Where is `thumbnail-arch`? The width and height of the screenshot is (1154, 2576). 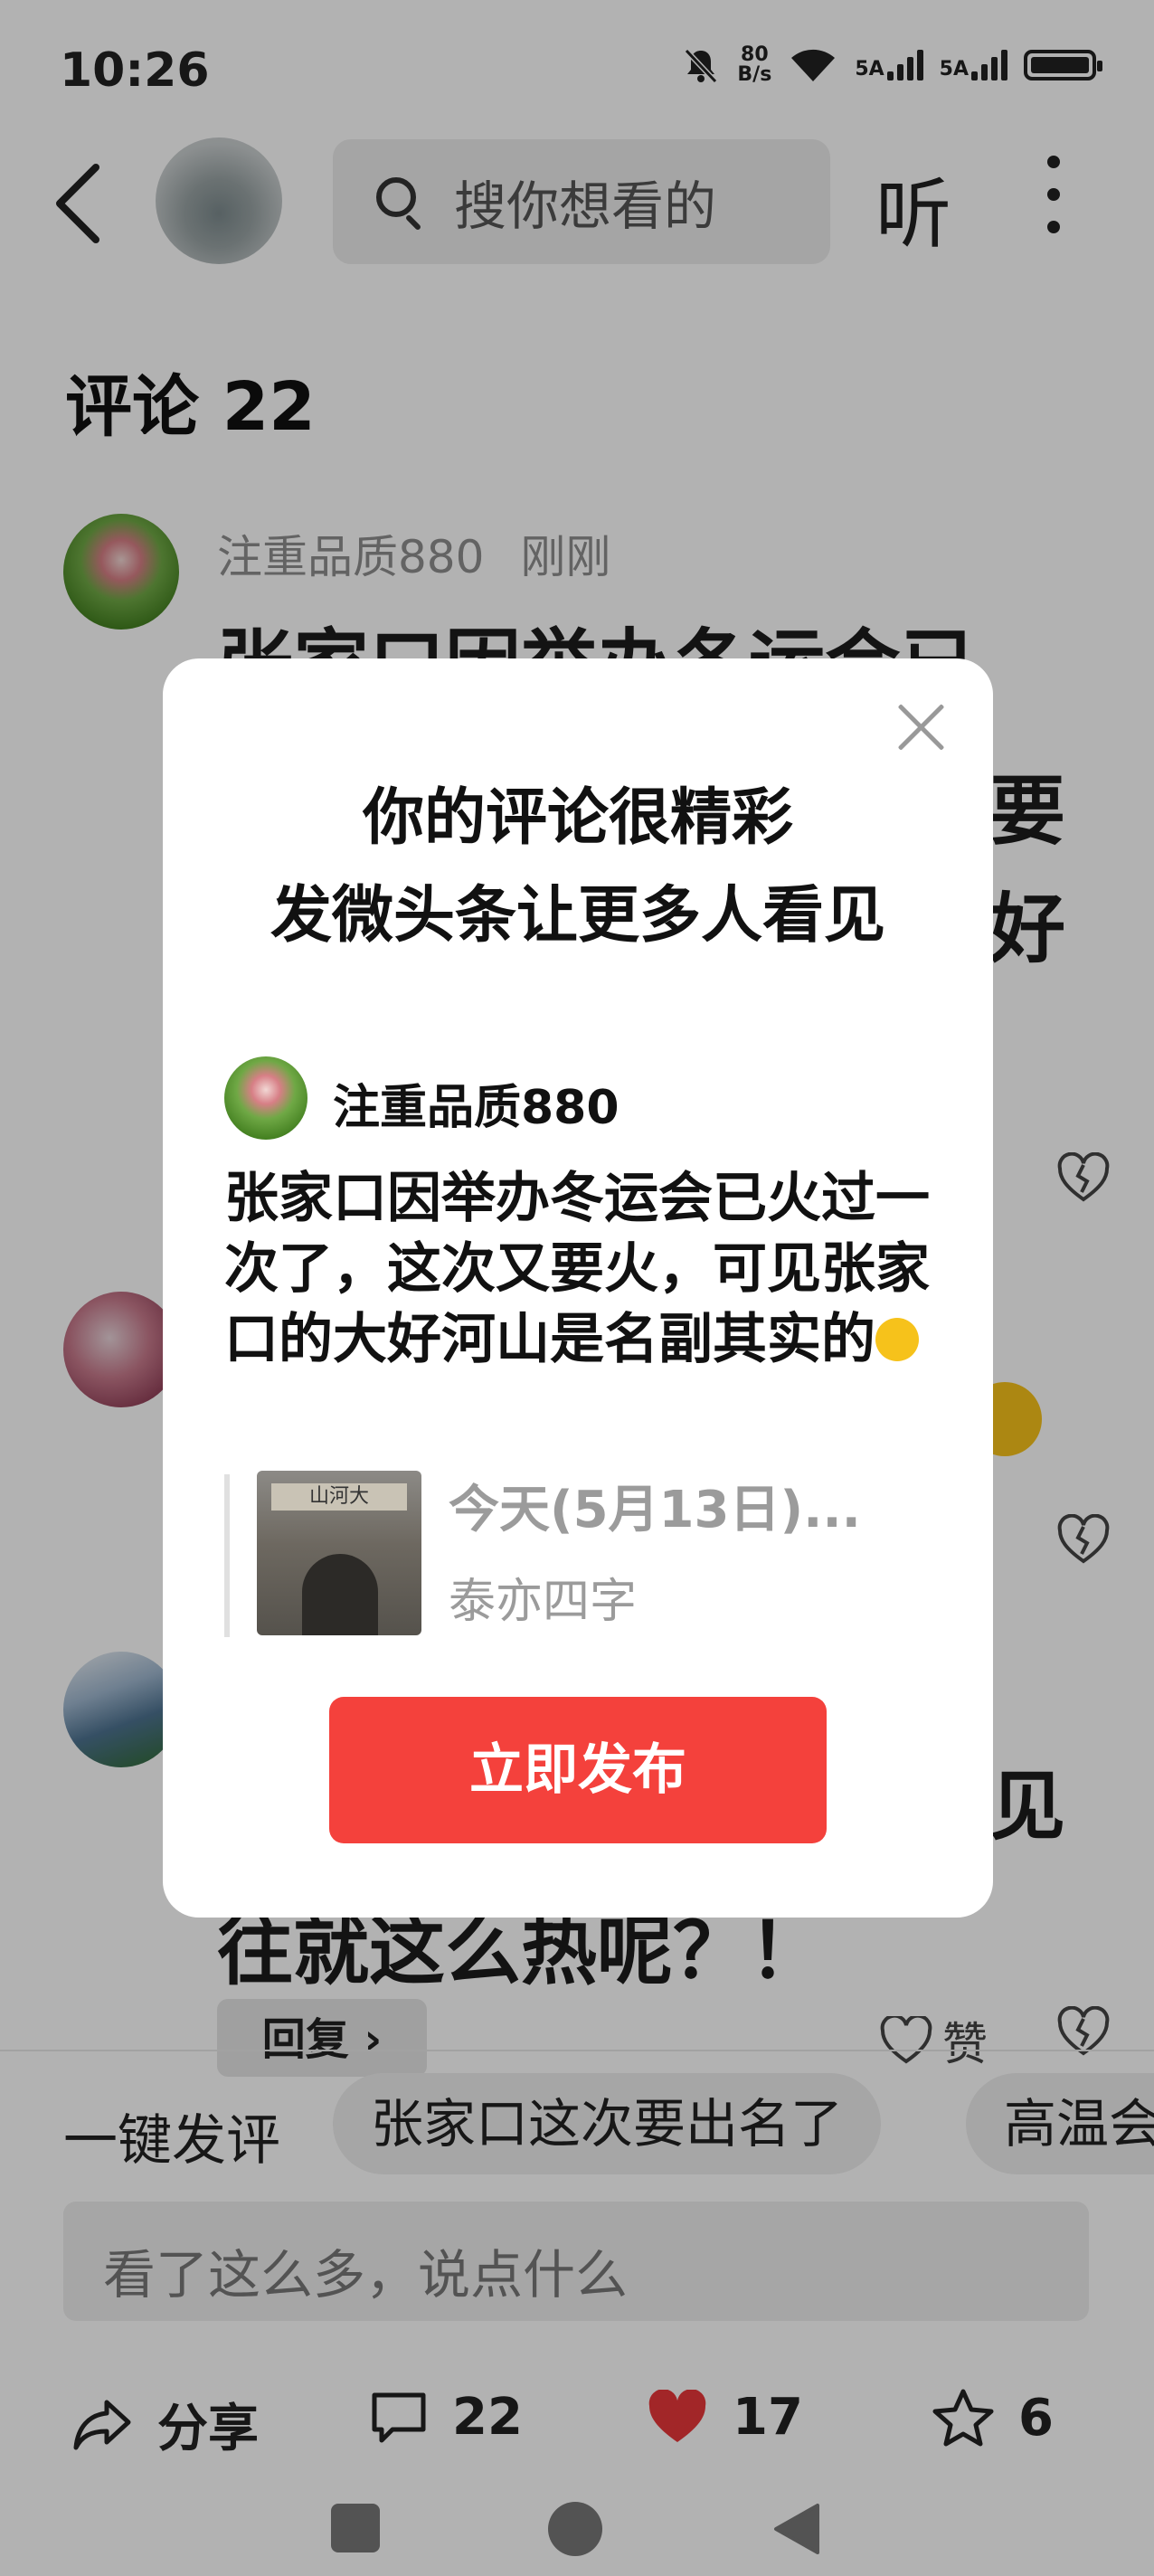 thumbnail-arch is located at coordinates (340, 1595).